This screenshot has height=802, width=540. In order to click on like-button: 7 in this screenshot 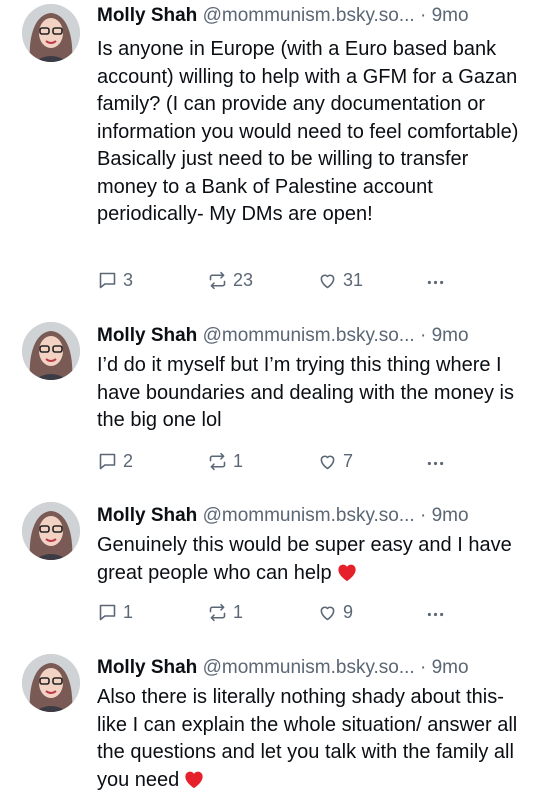, I will do `click(335, 461)`.